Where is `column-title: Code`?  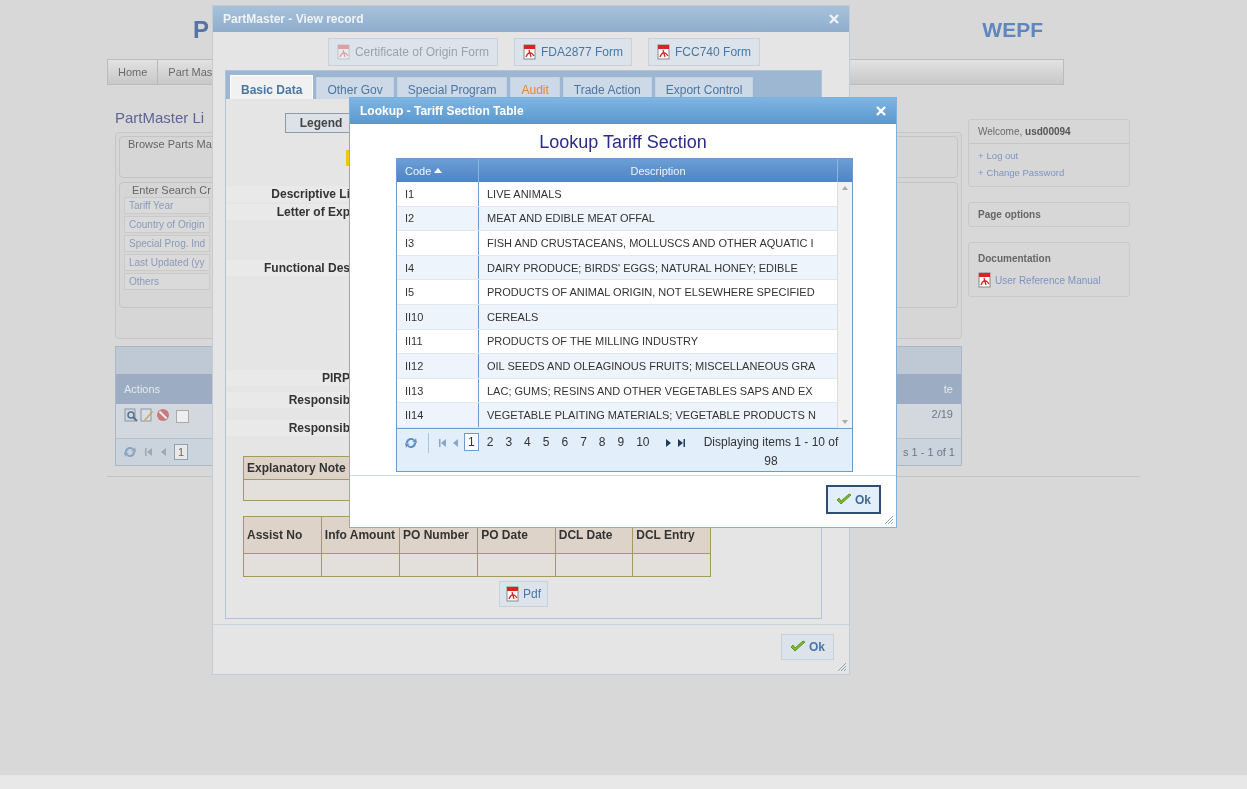
column-title: Code is located at coordinates (418, 170).